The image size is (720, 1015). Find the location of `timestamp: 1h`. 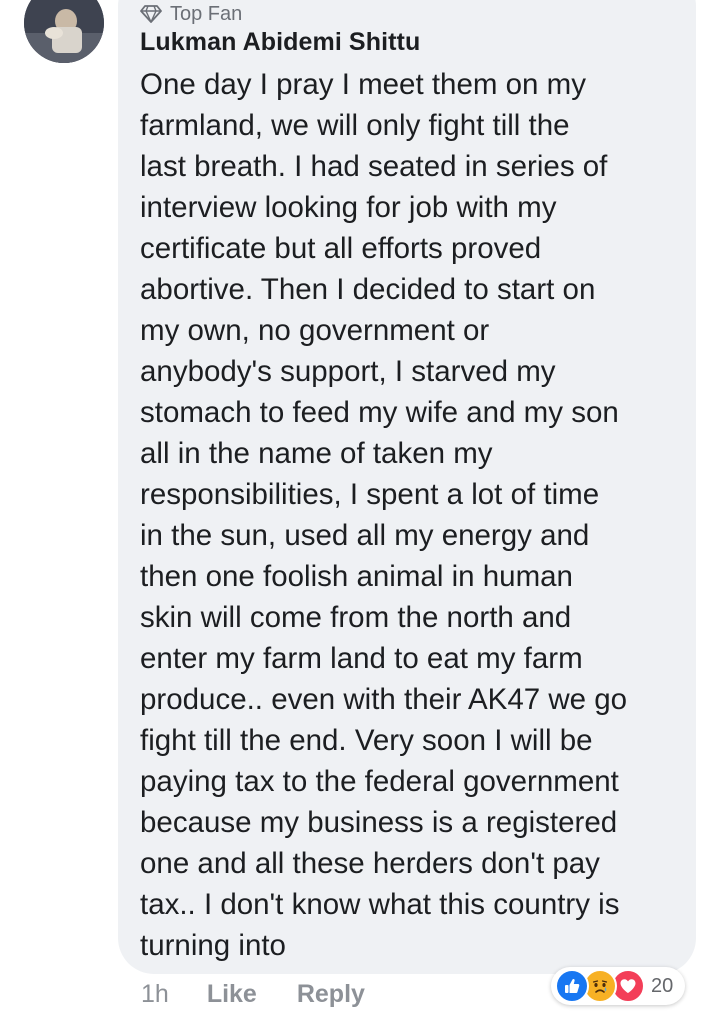

timestamp: 1h is located at coordinates (155, 994).